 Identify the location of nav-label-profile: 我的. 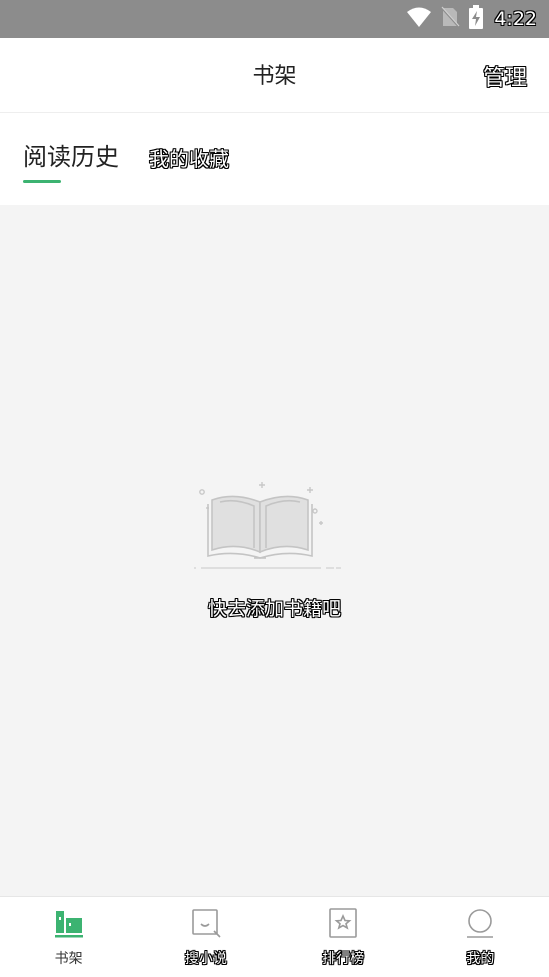
(480, 959).